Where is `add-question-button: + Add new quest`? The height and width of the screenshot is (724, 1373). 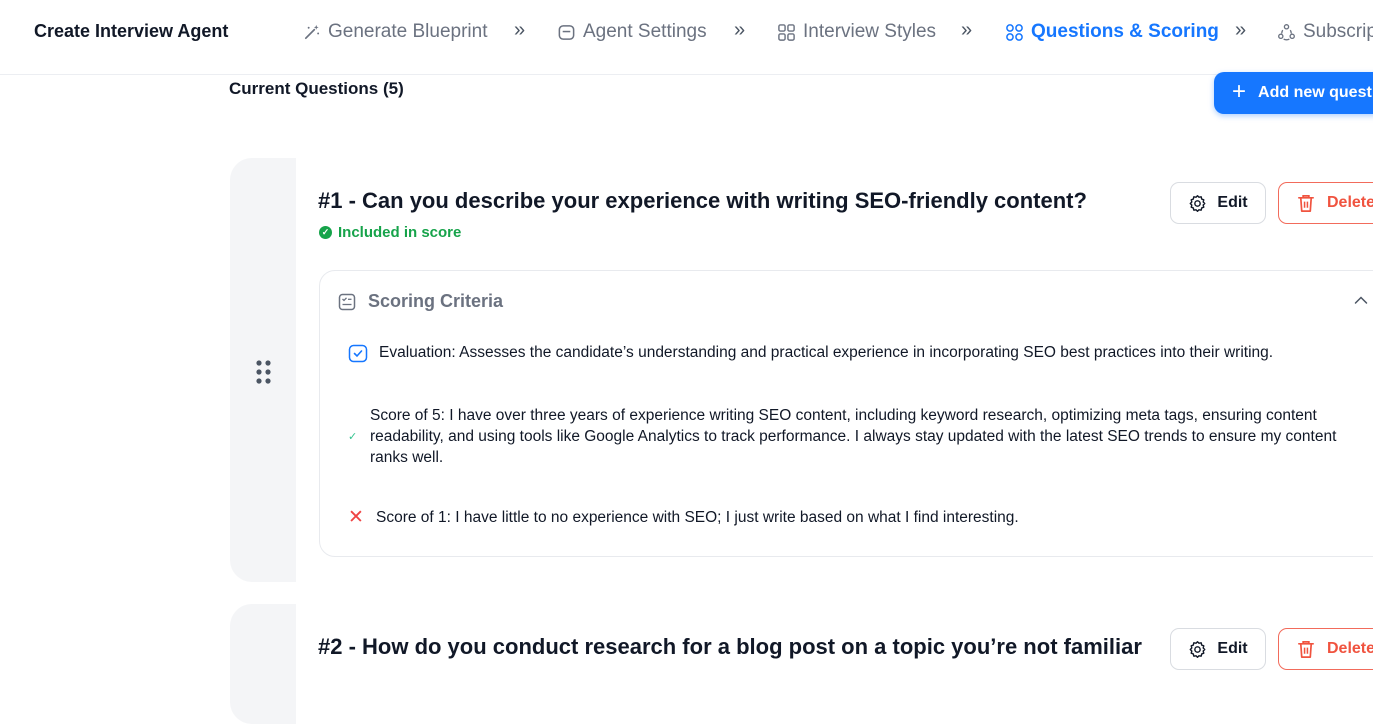
add-question-button: + Add new quest is located at coordinates (1293, 93).